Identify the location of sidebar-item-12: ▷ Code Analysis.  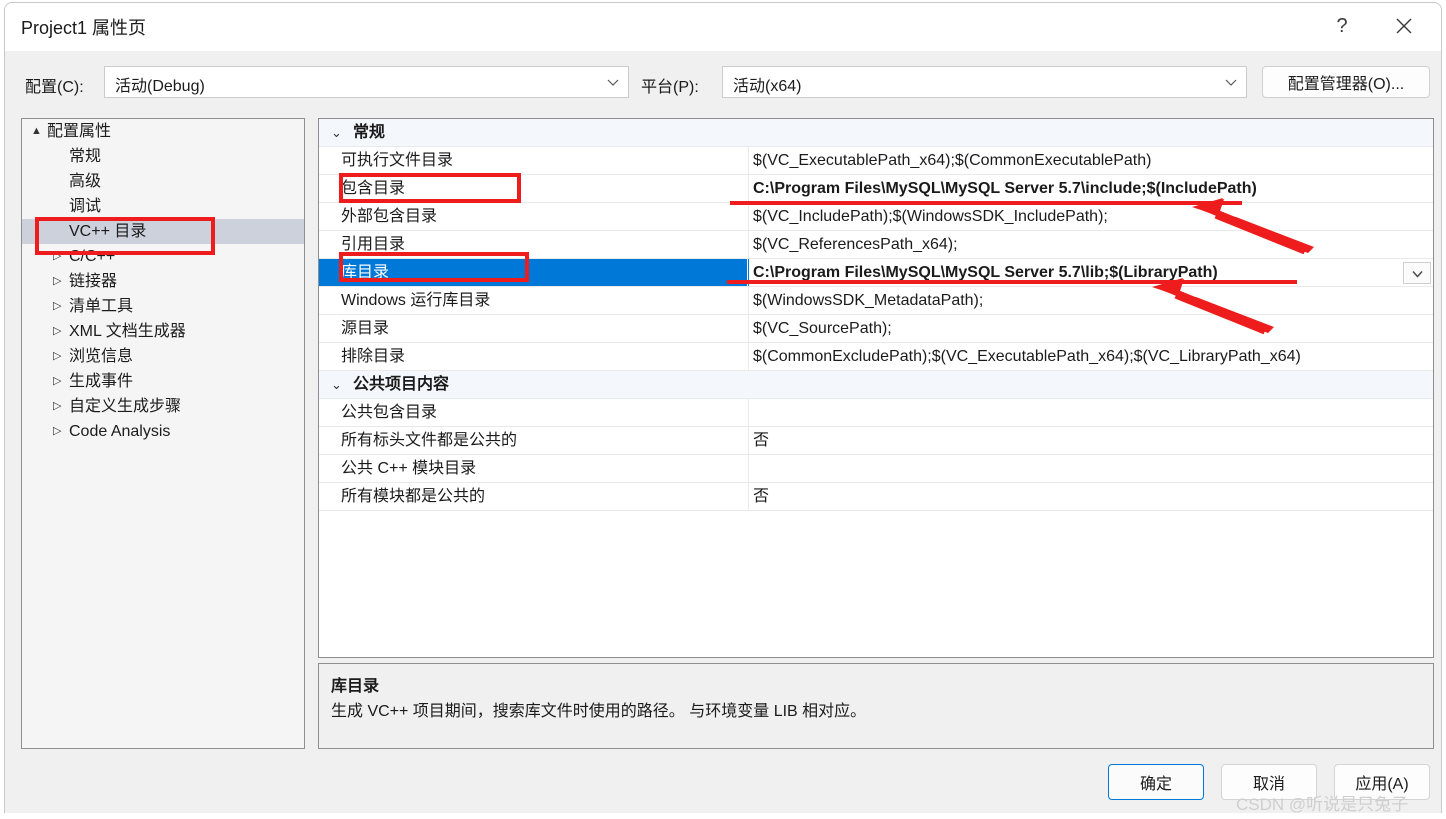
(163, 431).